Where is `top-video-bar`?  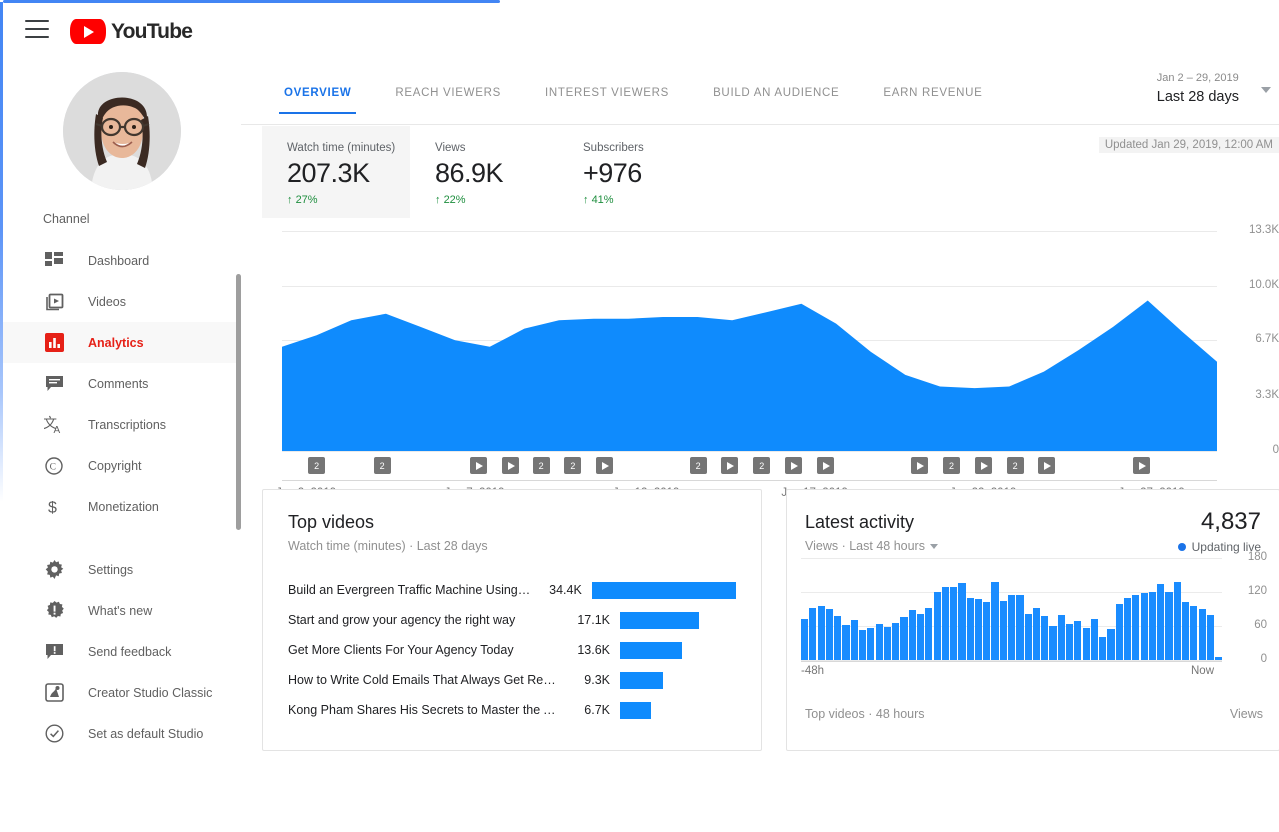
top-video-bar is located at coordinates (635, 710).